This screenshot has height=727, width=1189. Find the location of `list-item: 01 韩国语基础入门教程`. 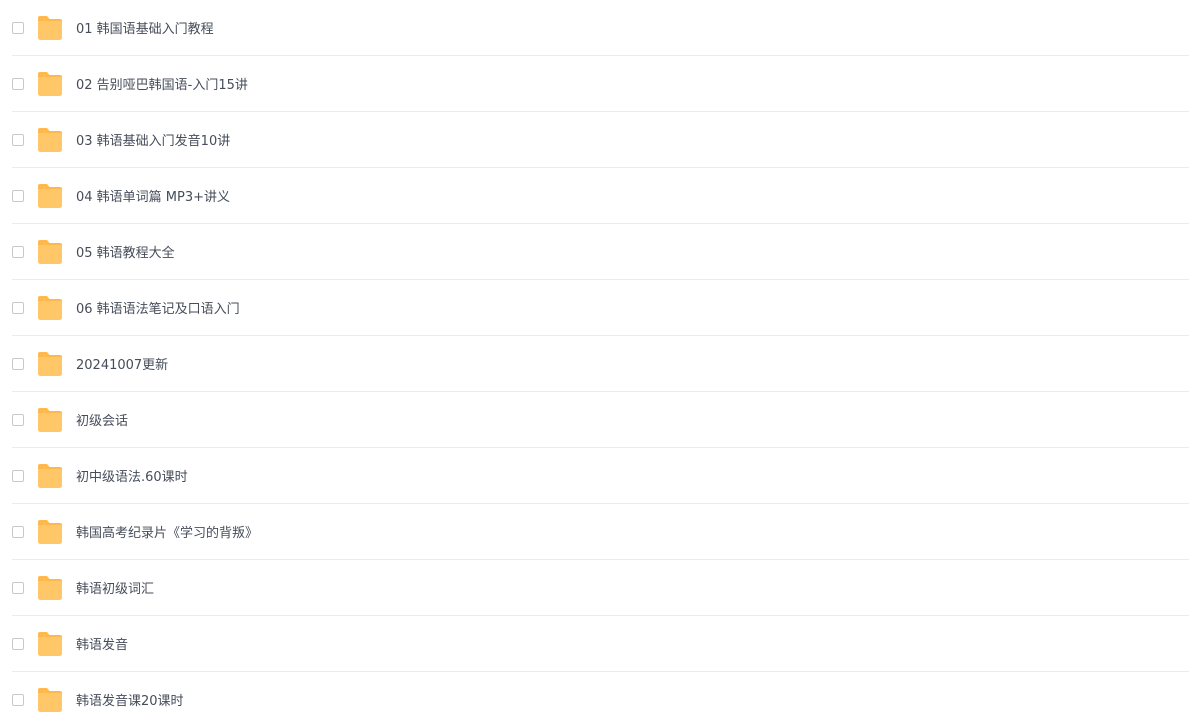

list-item: 01 韩国语基础入门教程 is located at coordinates (600, 28).